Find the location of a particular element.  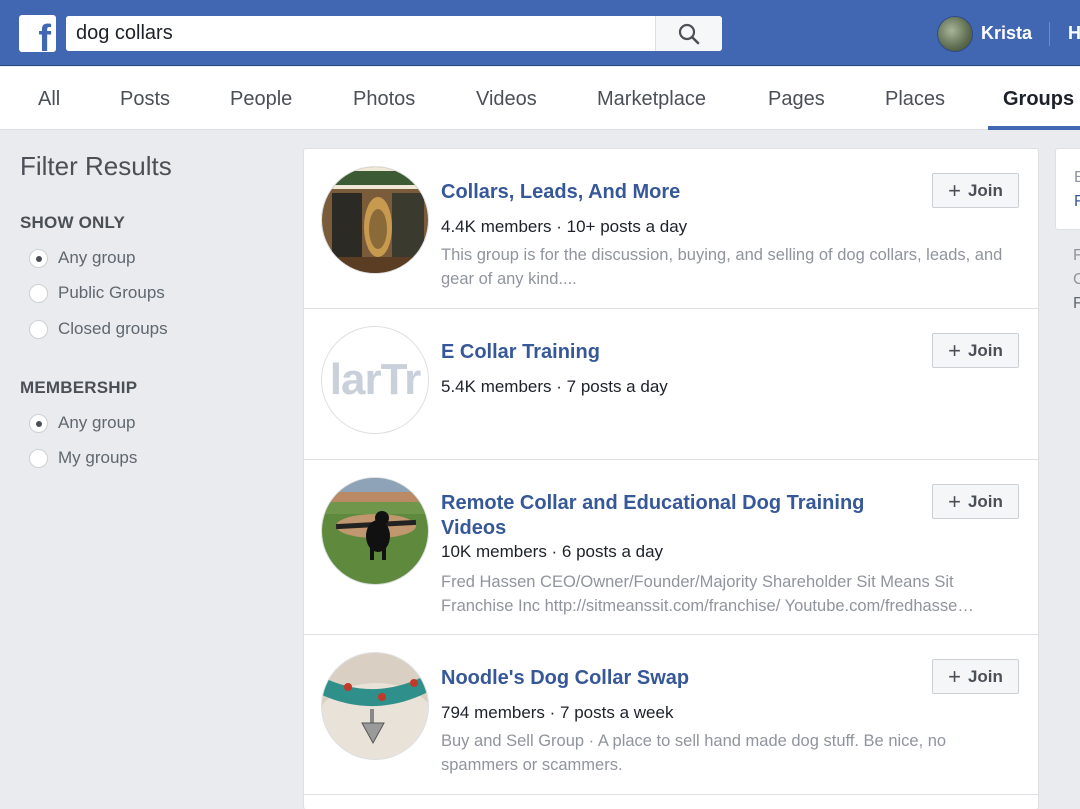

membership-my-groups: My groups is located at coordinates (83, 458).